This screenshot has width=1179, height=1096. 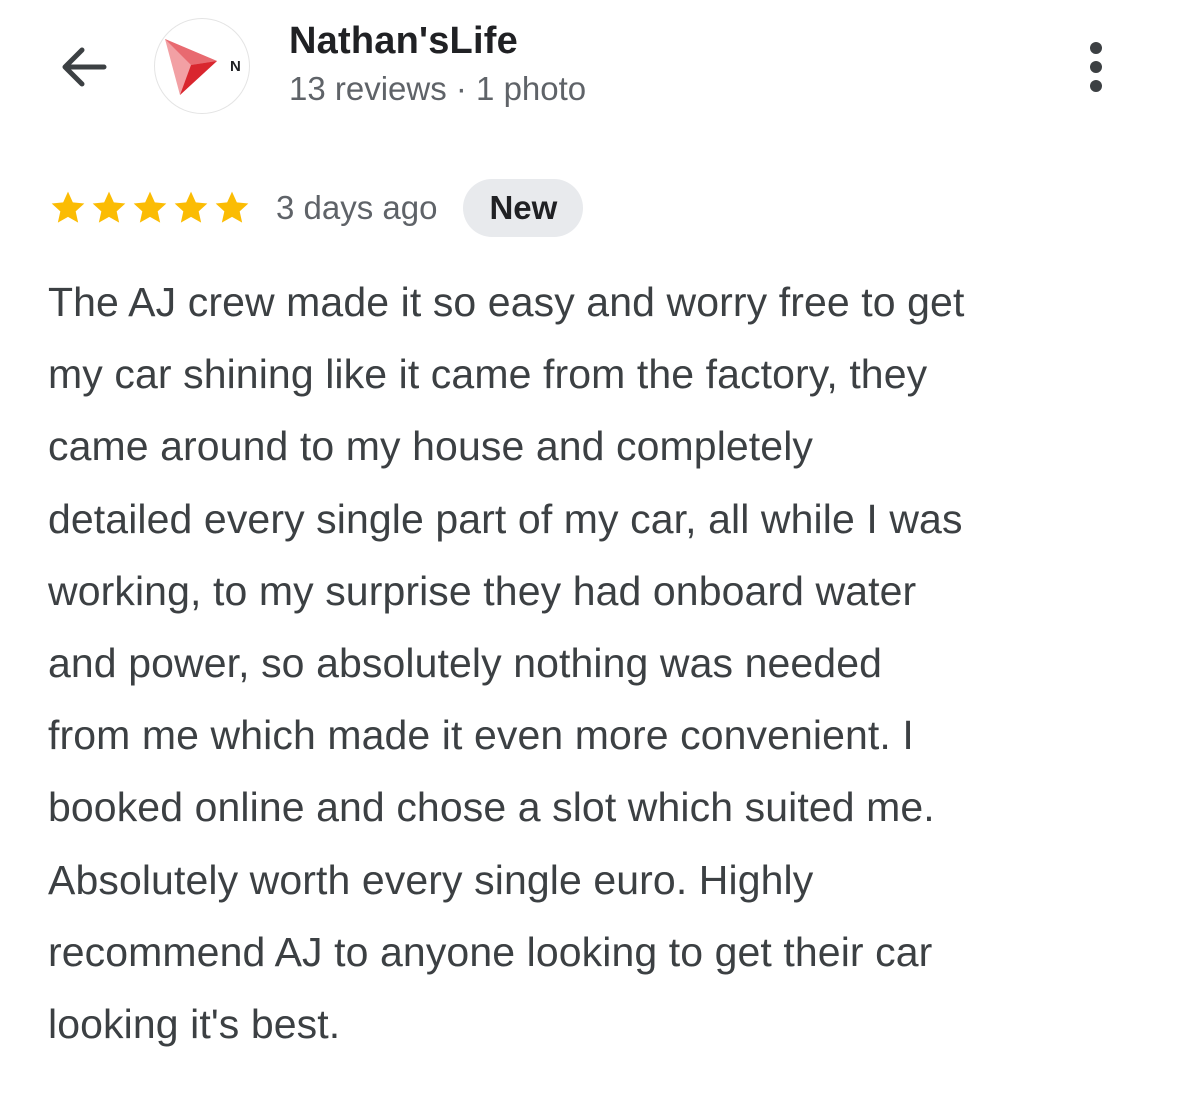 I want to click on review-text-line: came around to my house and completely, so click(x=431, y=446).